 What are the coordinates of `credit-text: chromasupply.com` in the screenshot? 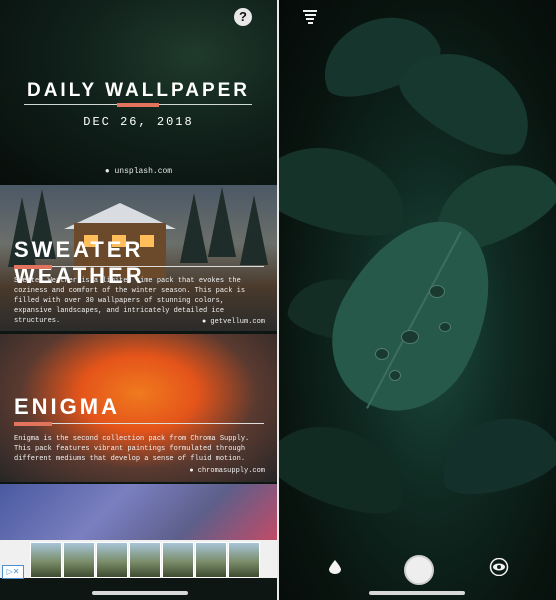 It's located at (231, 471).